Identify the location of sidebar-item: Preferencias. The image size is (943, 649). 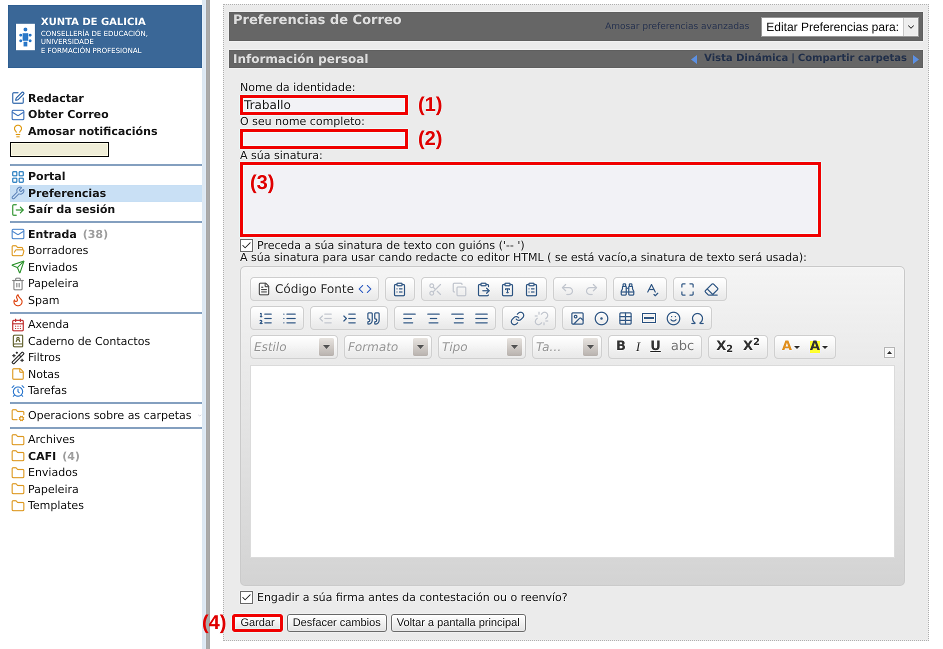
(106, 193).